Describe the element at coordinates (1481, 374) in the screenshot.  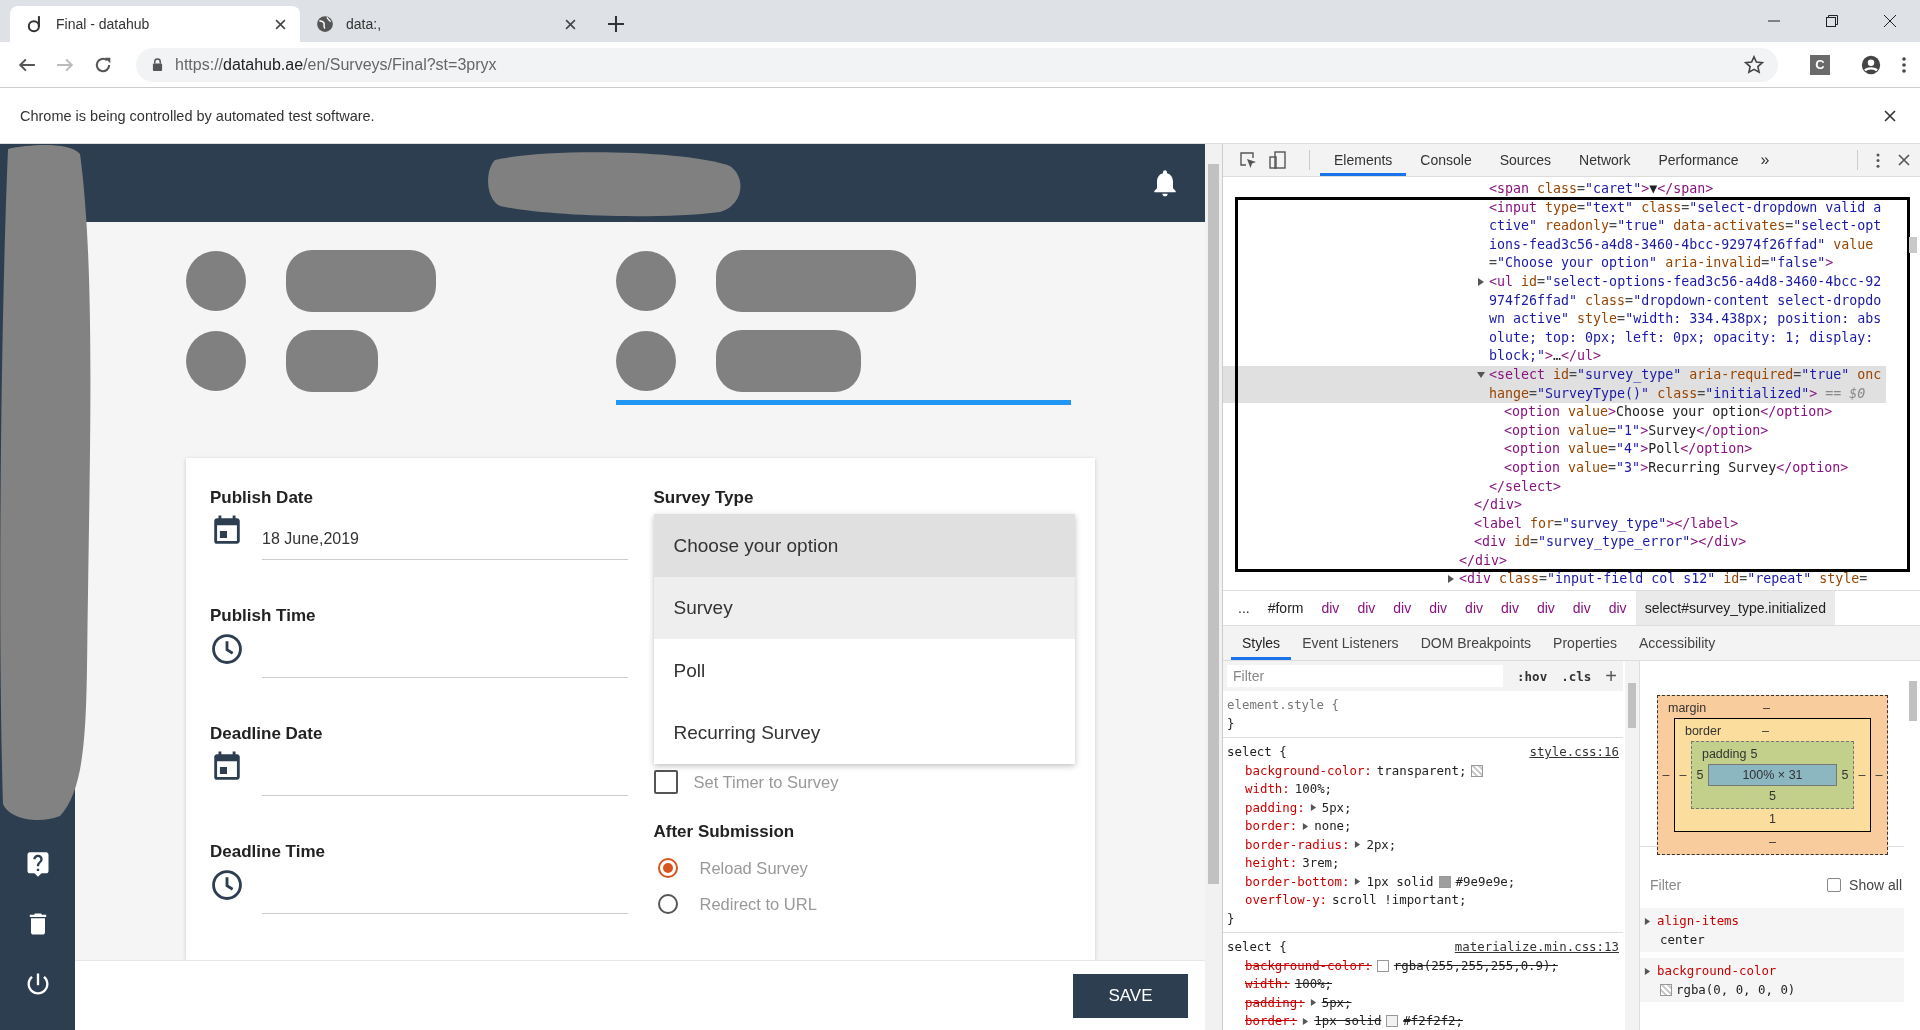
I see `expanded-triangle-icon` at that location.